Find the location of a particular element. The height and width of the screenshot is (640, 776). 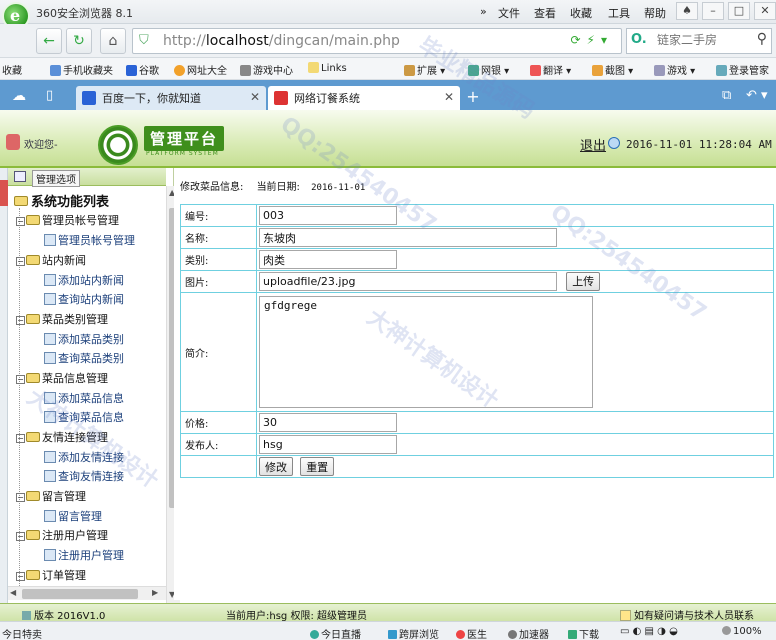

home-button: ⌂ is located at coordinates (113, 41).